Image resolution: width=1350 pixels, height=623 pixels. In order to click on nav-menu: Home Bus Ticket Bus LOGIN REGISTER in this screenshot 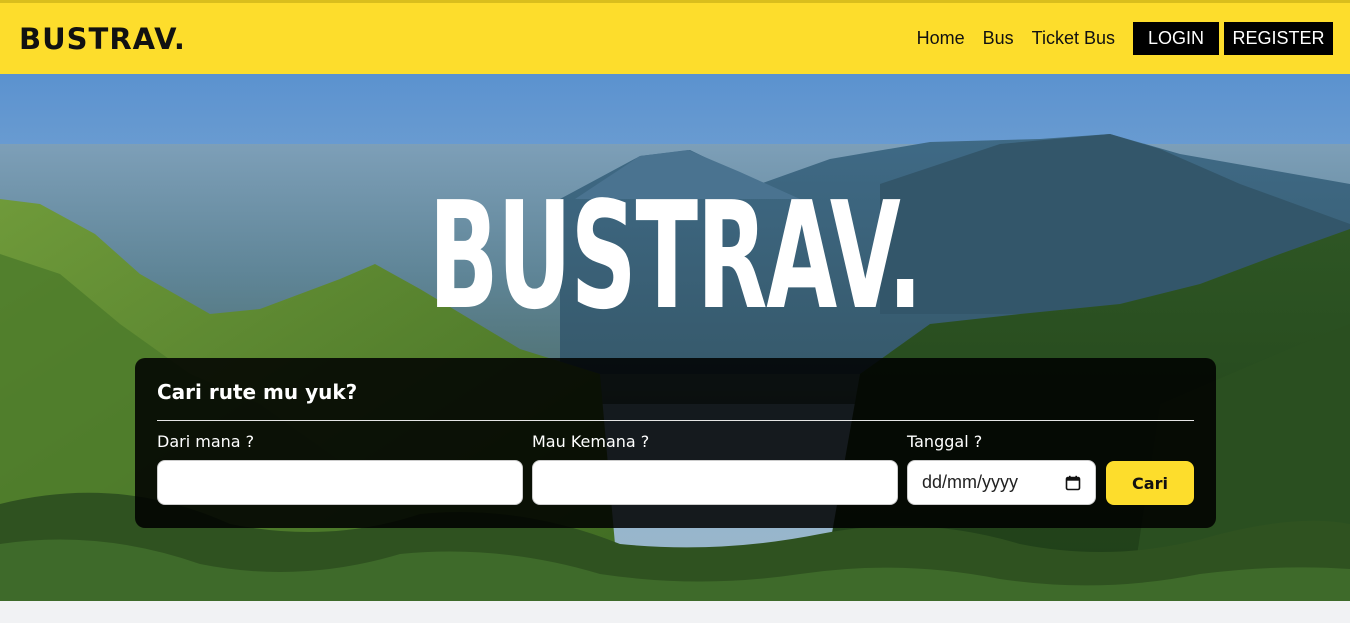, I will do `click(1125, 38)`.